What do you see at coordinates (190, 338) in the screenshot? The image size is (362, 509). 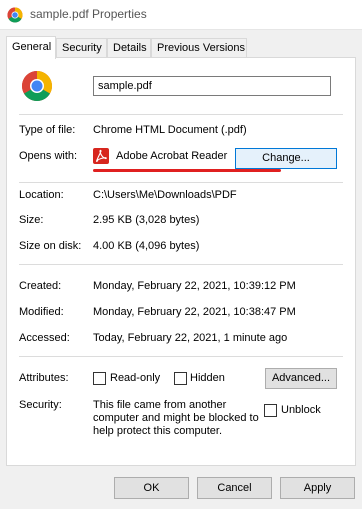 I see `accessed-value: Today, February 22, 2021, 1 minute ago` at bounding box center [190, 338].